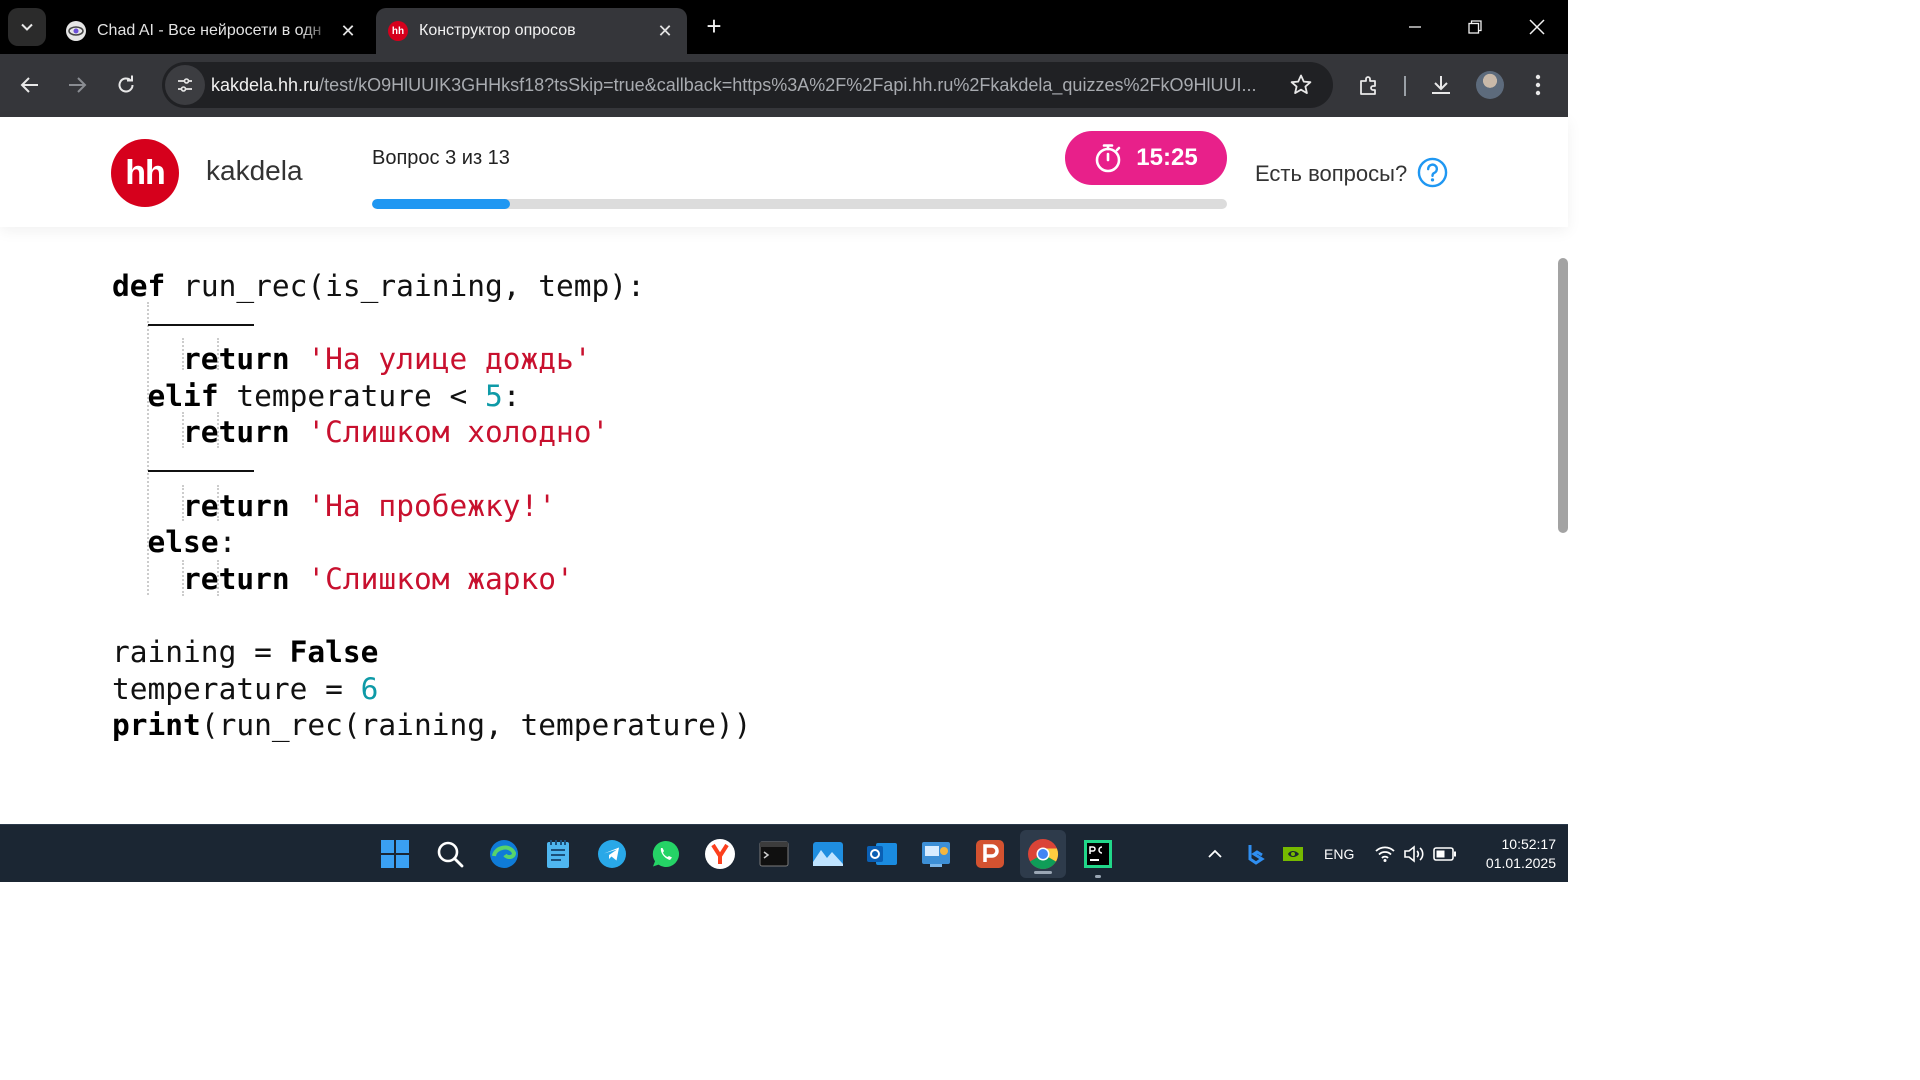 This screenshot has width=1920, height=1080. What do you see at coordinates (1529, 844) in the screenshot?
I see `clock-time: 10:52:17` at bounding box center [1529, 844].